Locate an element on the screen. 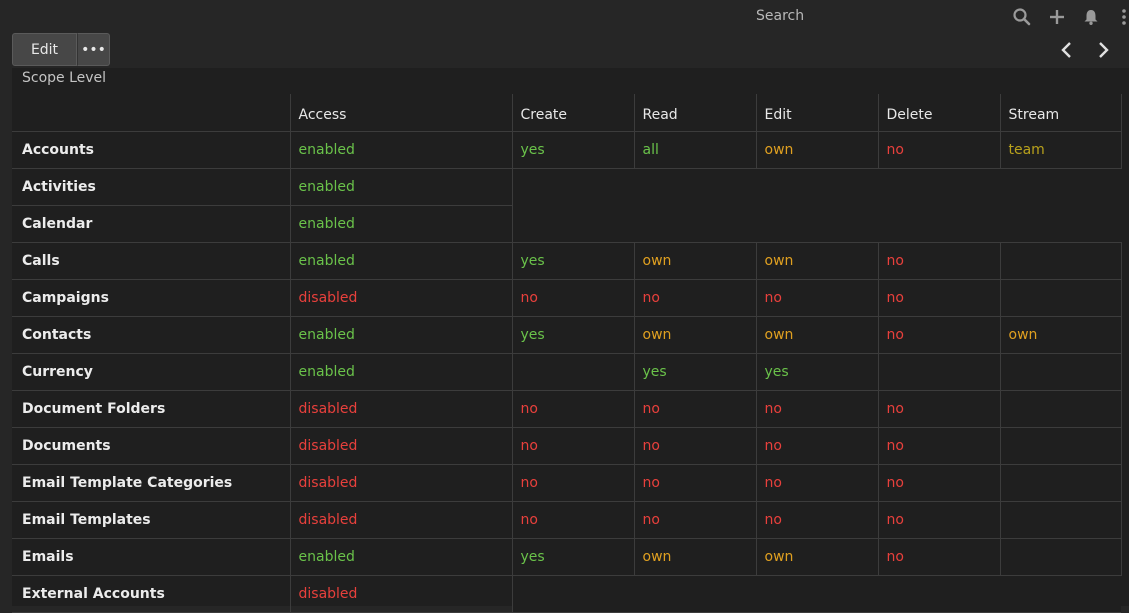  header-access: Access is located at coordinates (401, 113).